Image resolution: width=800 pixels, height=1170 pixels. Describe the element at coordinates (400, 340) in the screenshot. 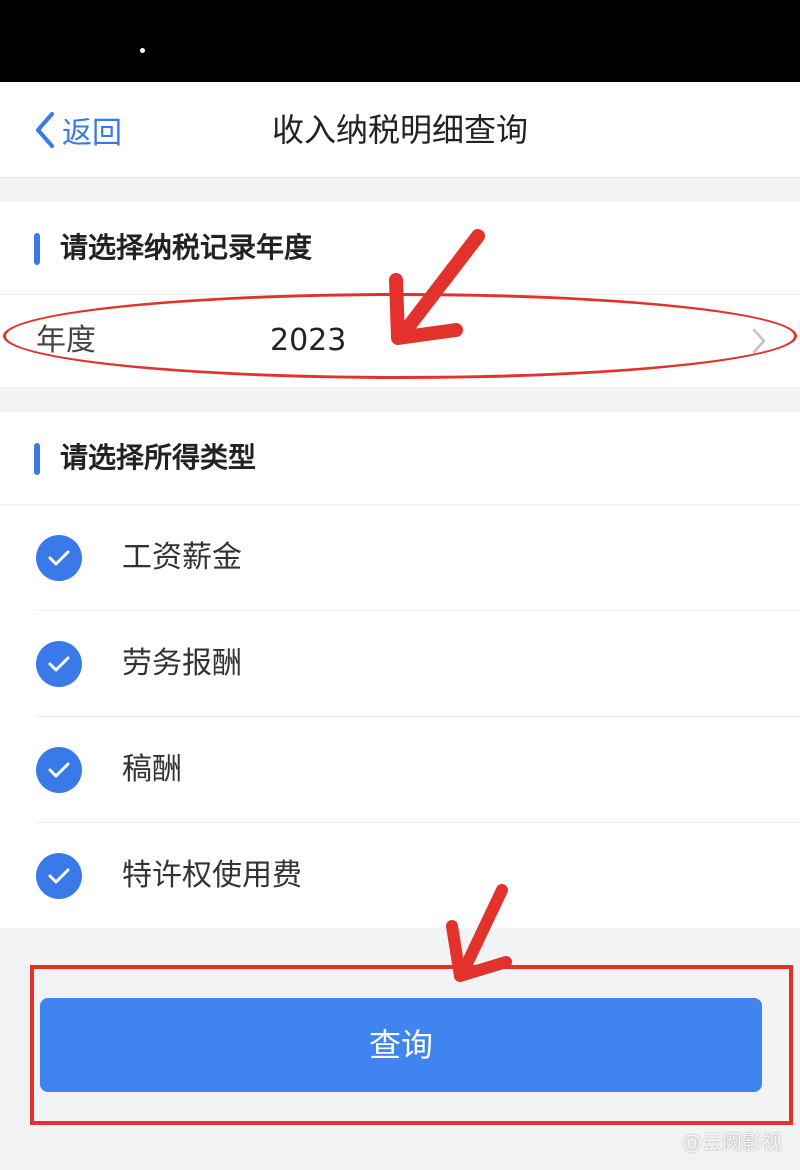

I see `year-selector: 年度 2023` at that location.